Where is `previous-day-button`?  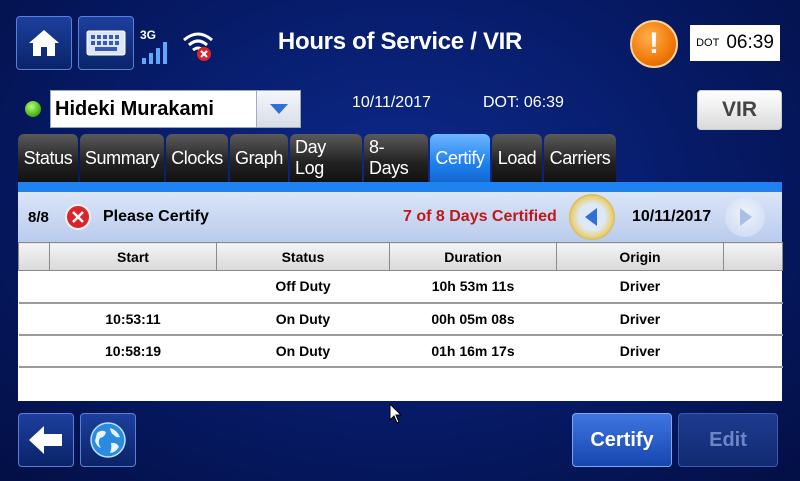
previous-day-button is located at coordinates (592, 217).